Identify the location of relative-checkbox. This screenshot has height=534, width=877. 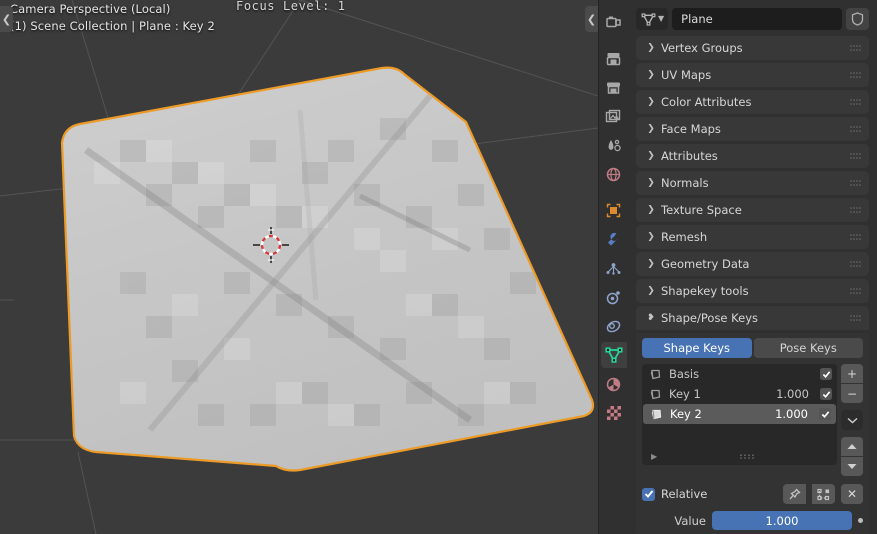
(648, 494).